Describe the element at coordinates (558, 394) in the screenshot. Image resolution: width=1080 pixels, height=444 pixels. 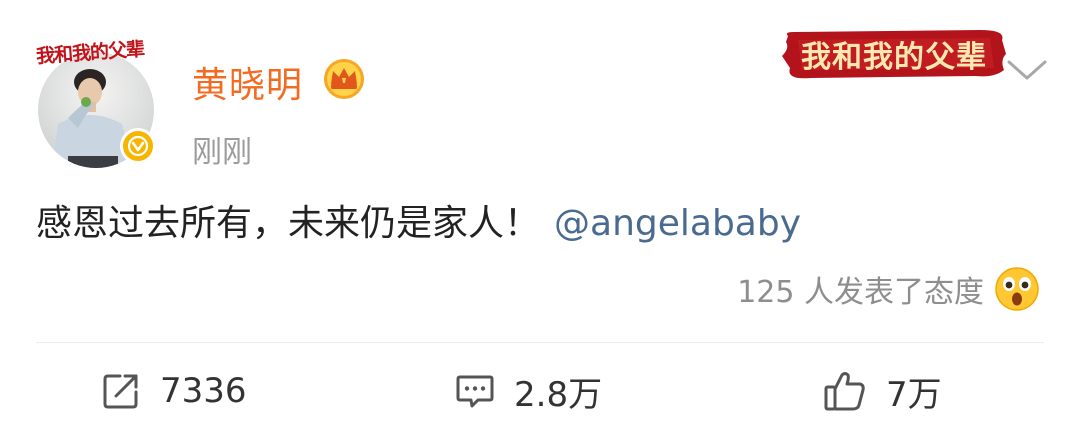
I see `comment-count: 2.8万` at that location.